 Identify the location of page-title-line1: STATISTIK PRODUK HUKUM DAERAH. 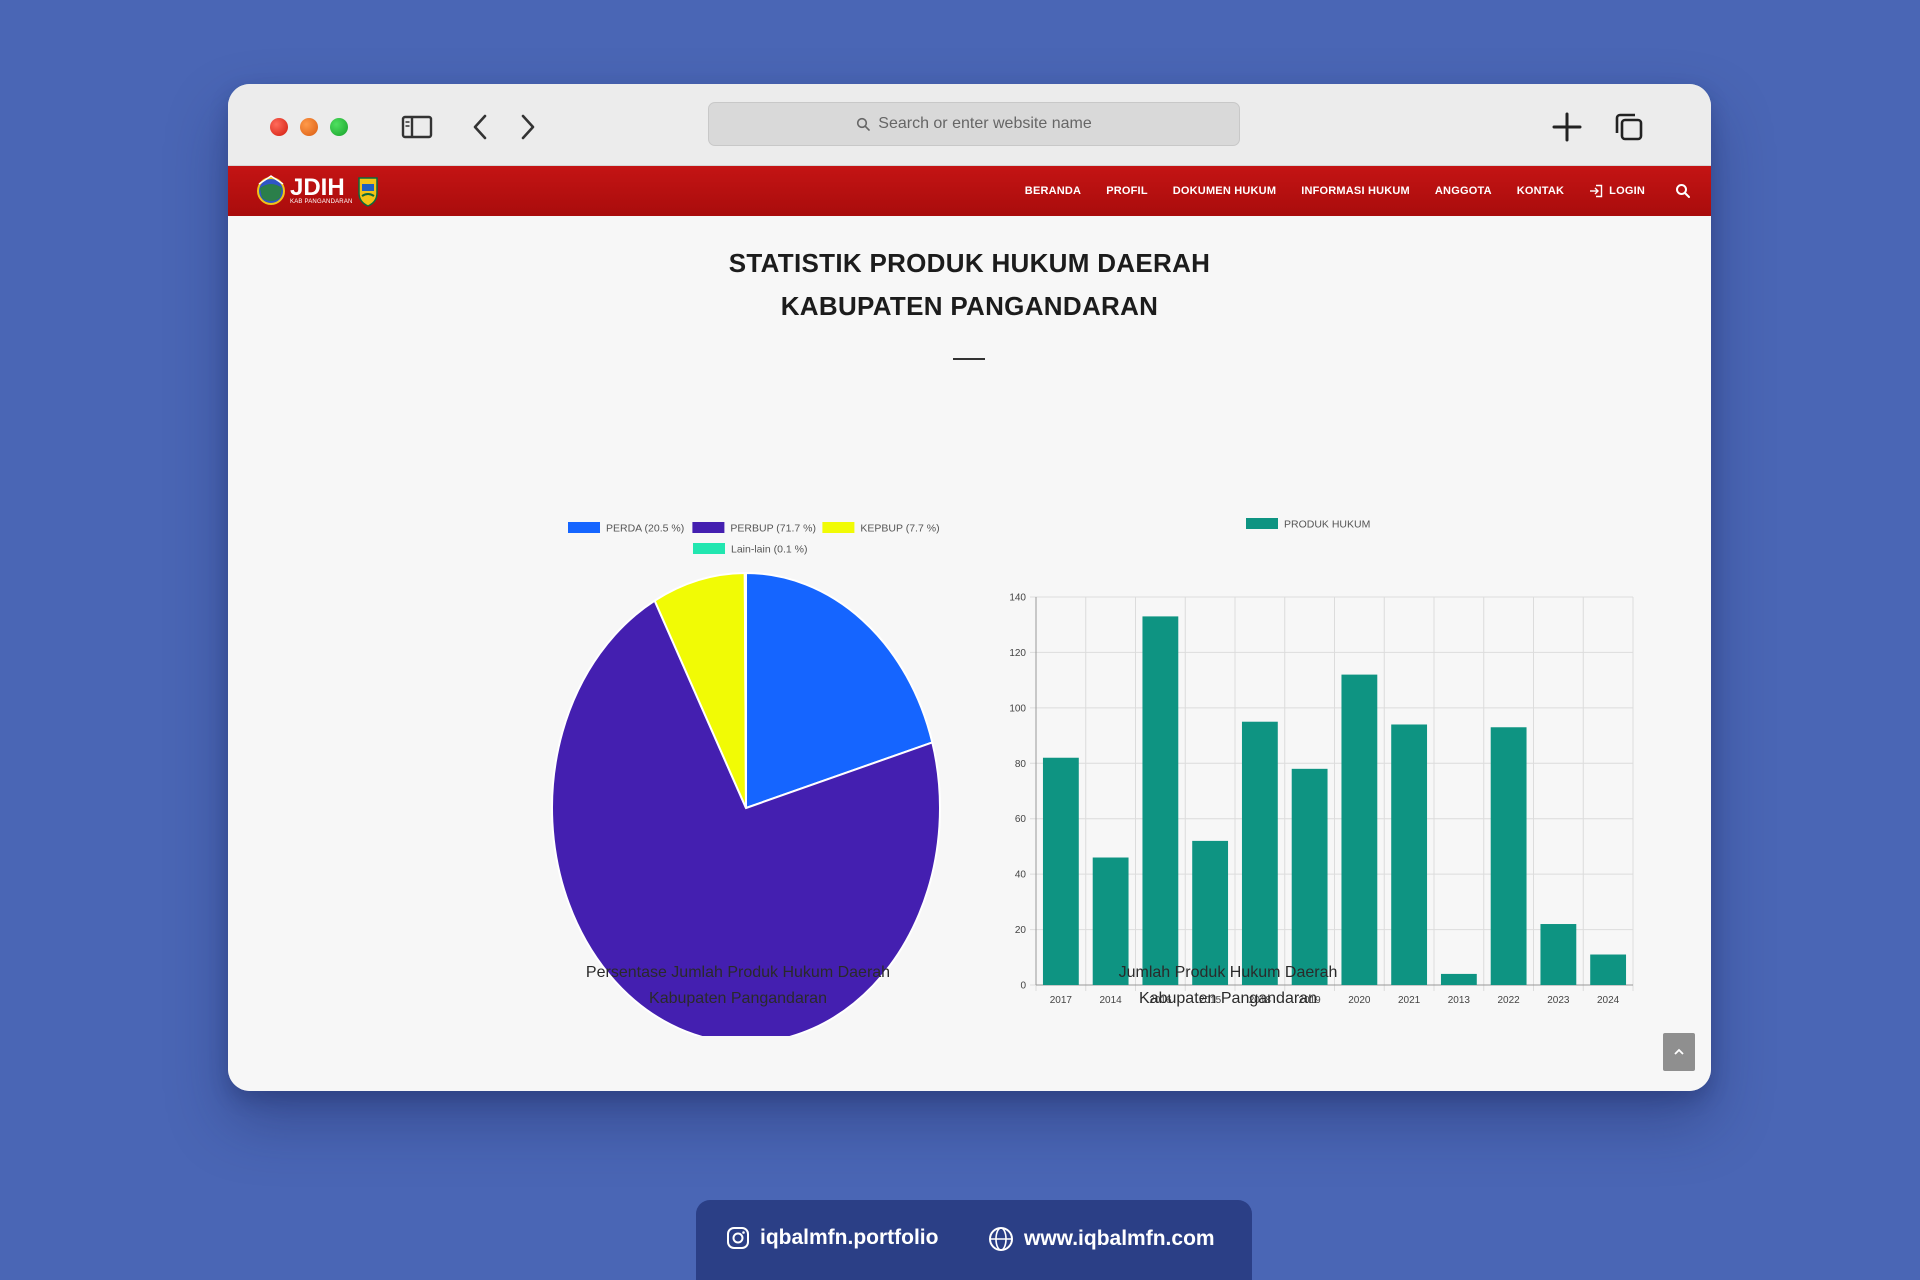
(969, 263).